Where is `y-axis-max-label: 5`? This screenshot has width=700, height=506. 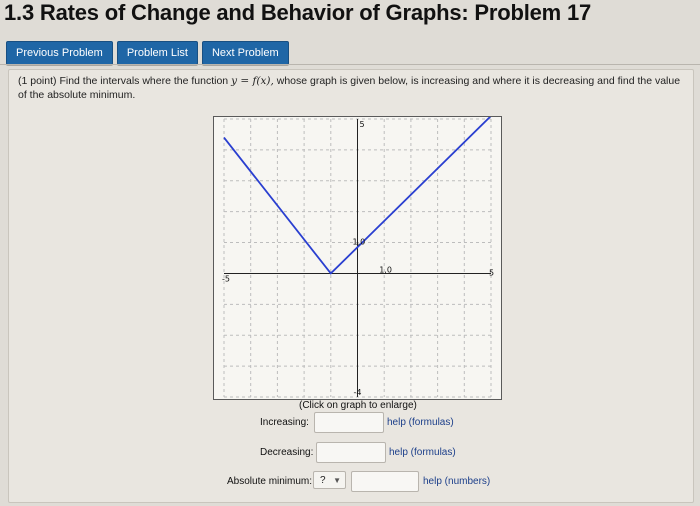 y-axis-max-label: 5 is located at coordinates (362, 124).